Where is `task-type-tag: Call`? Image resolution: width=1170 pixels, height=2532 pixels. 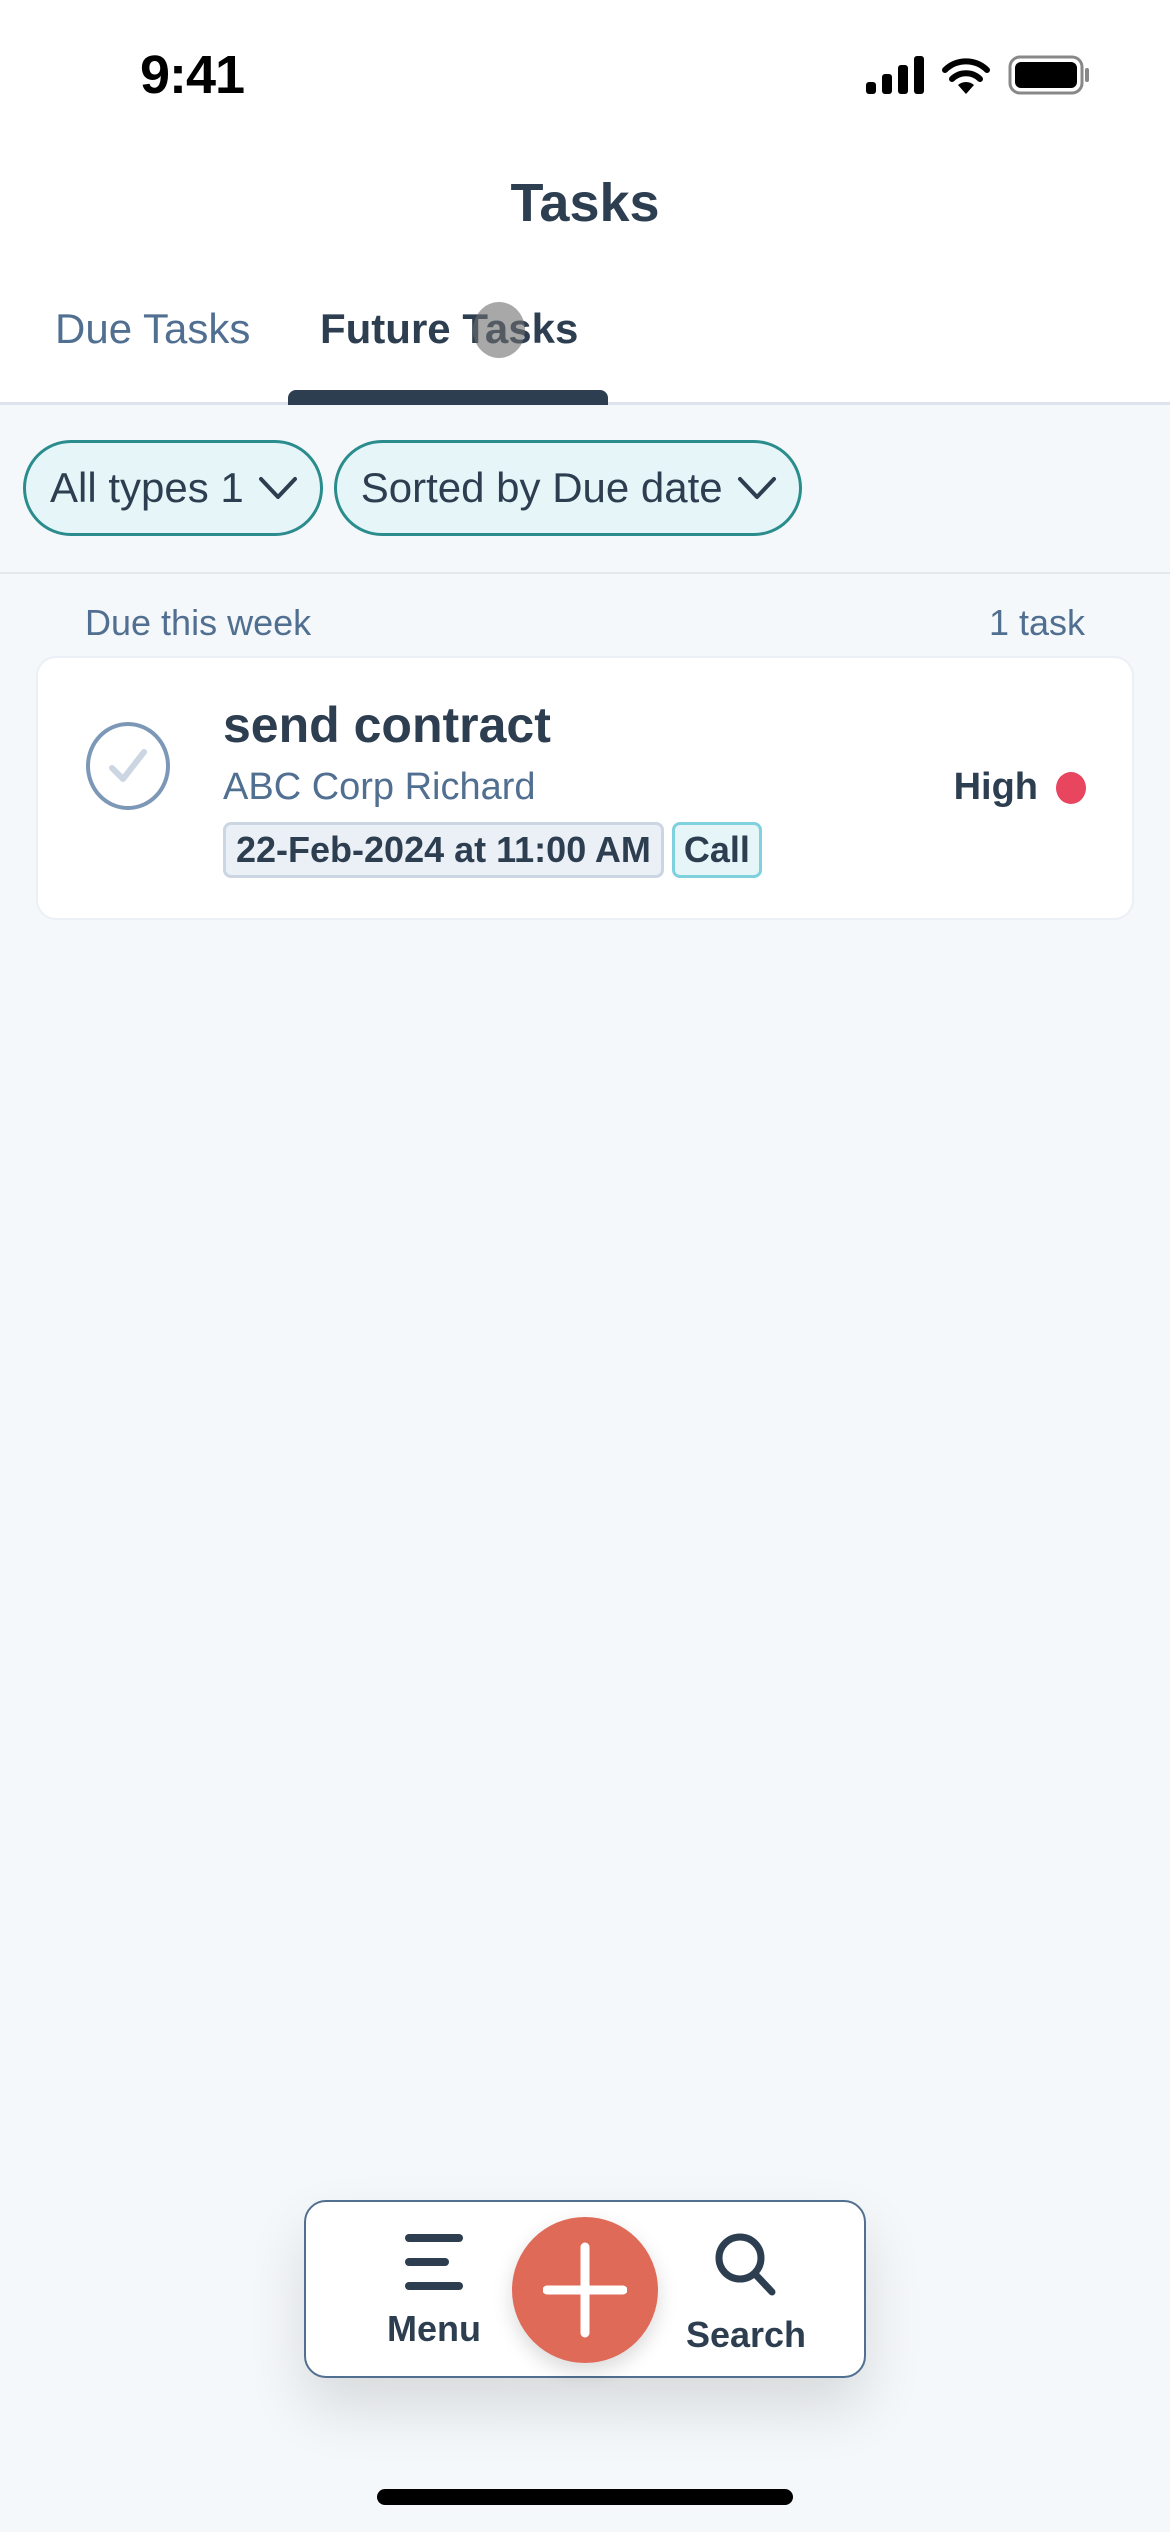 task-type-tag: Call is located at coordinates (716, 850).